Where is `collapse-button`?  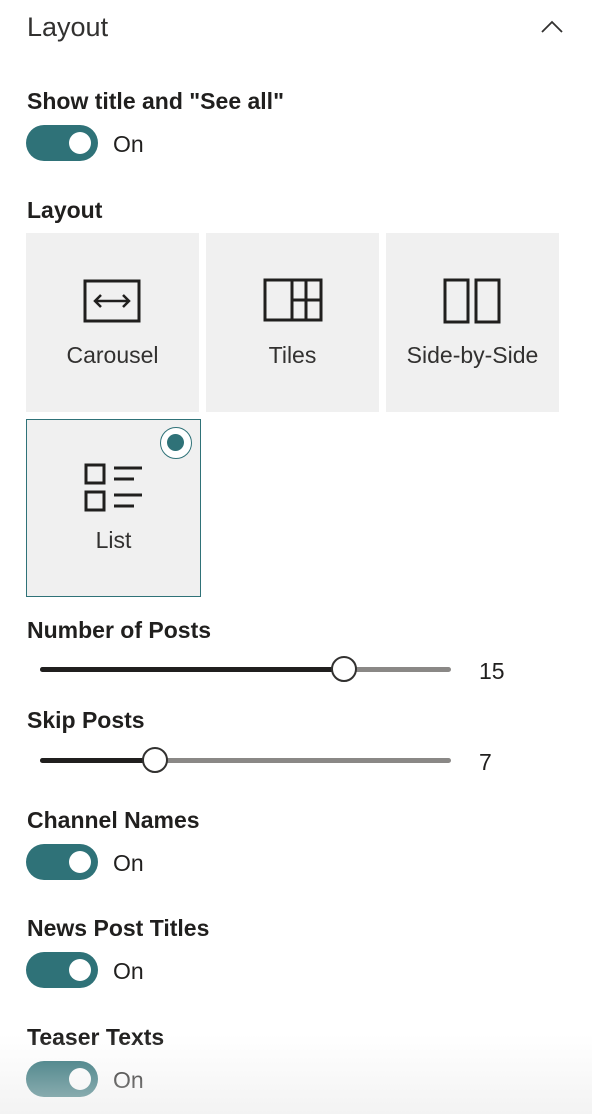 collapse-button is located at coordinates (552, 28).